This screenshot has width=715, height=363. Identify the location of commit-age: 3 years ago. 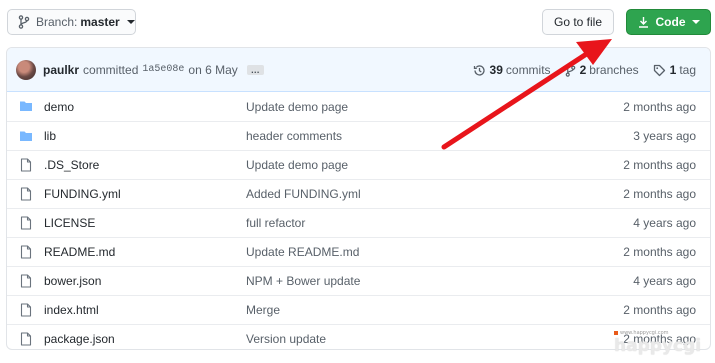
(664, 136).